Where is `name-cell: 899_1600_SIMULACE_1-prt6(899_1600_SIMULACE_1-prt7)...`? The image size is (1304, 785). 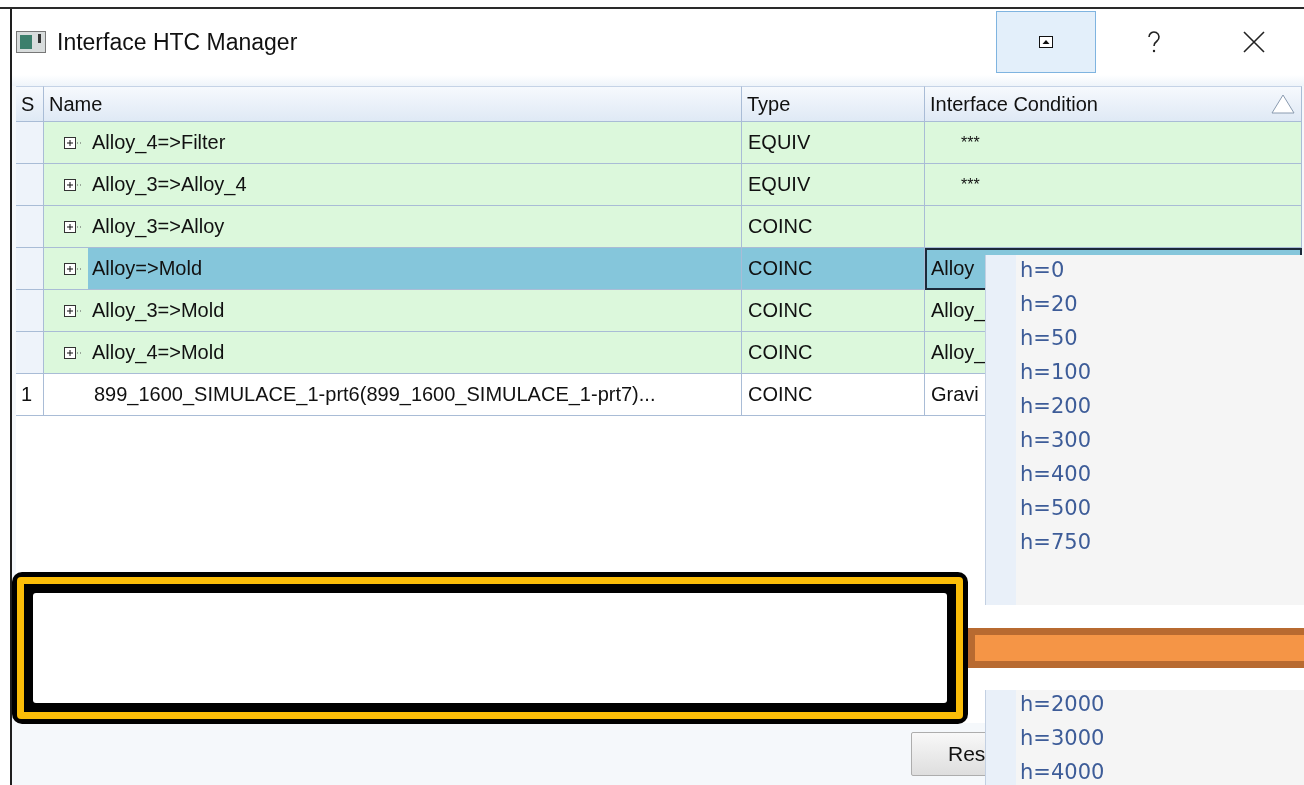
name-cell: 899_1600_SIMULACE_1-prt6(899_1600_SIMULACE_1-prt7)... is located at coordinates (393, 395).